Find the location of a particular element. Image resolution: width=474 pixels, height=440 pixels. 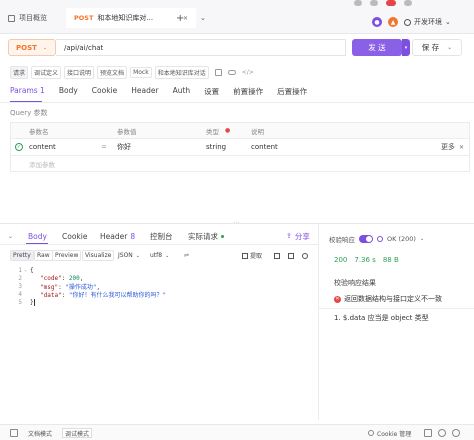

response-stats: 200 7.36 s 88 B is located at coordinates (366, 260).